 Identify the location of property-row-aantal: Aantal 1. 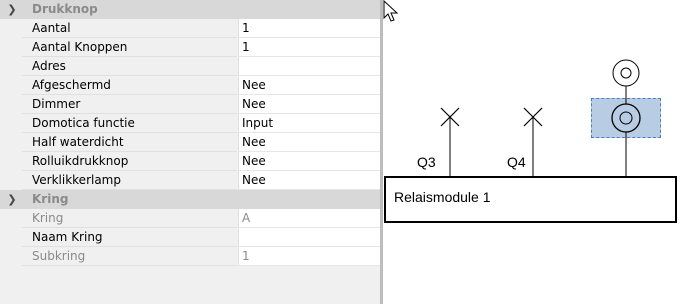
(191, 28).